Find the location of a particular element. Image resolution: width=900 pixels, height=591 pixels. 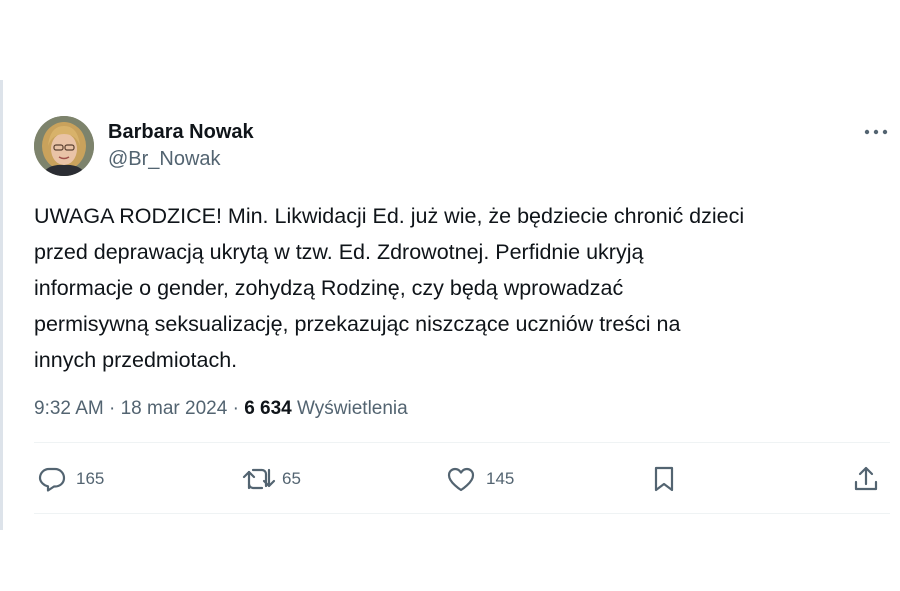

left-border is located at coordinates (1, 305).